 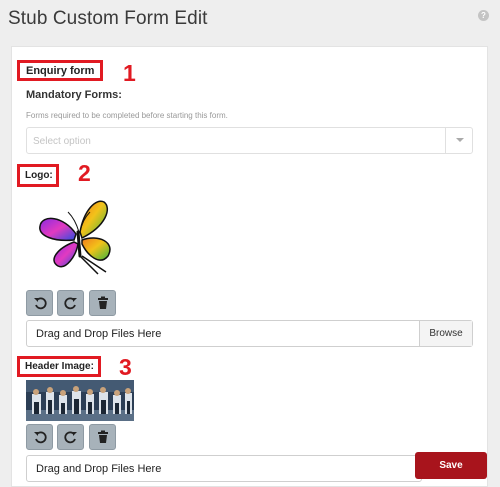 What do you see at coordinates (483, 15) in the screenshot?
I see `help-icon: ?` at bounding box center [483, 15].